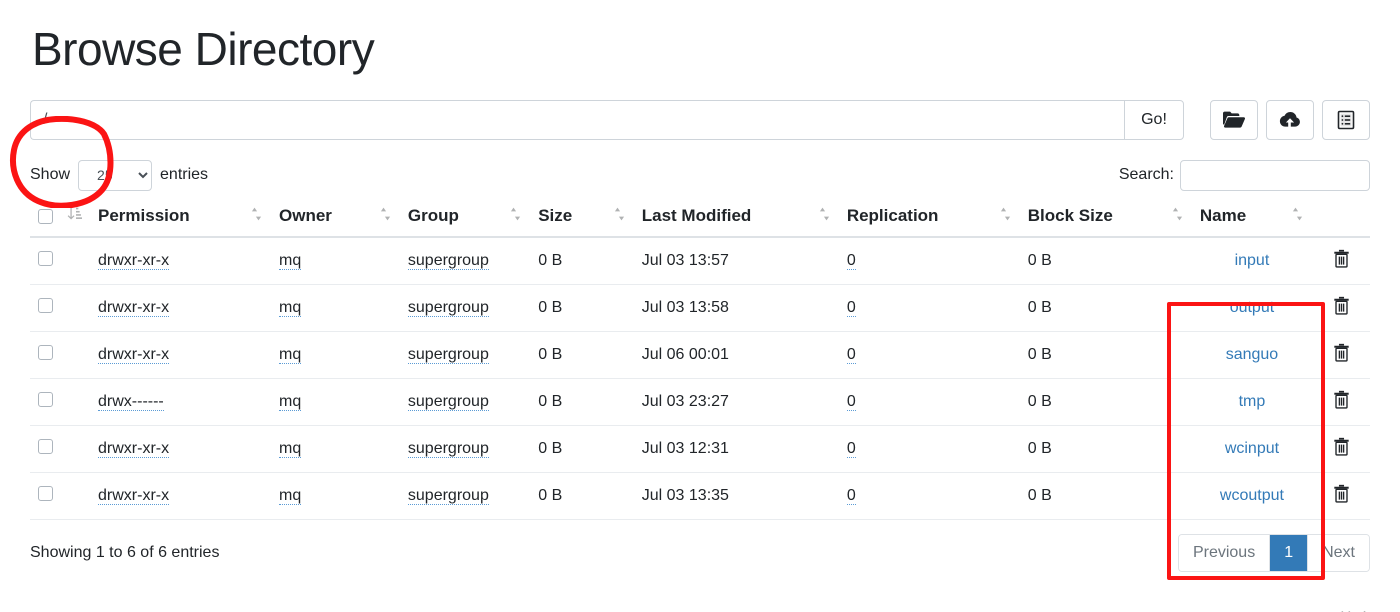 The width and height of the screenshot is (1400, 612). Describe the element at coordinates (335, 308) in the screenshot. I see `cell-owner: mq` at that location.